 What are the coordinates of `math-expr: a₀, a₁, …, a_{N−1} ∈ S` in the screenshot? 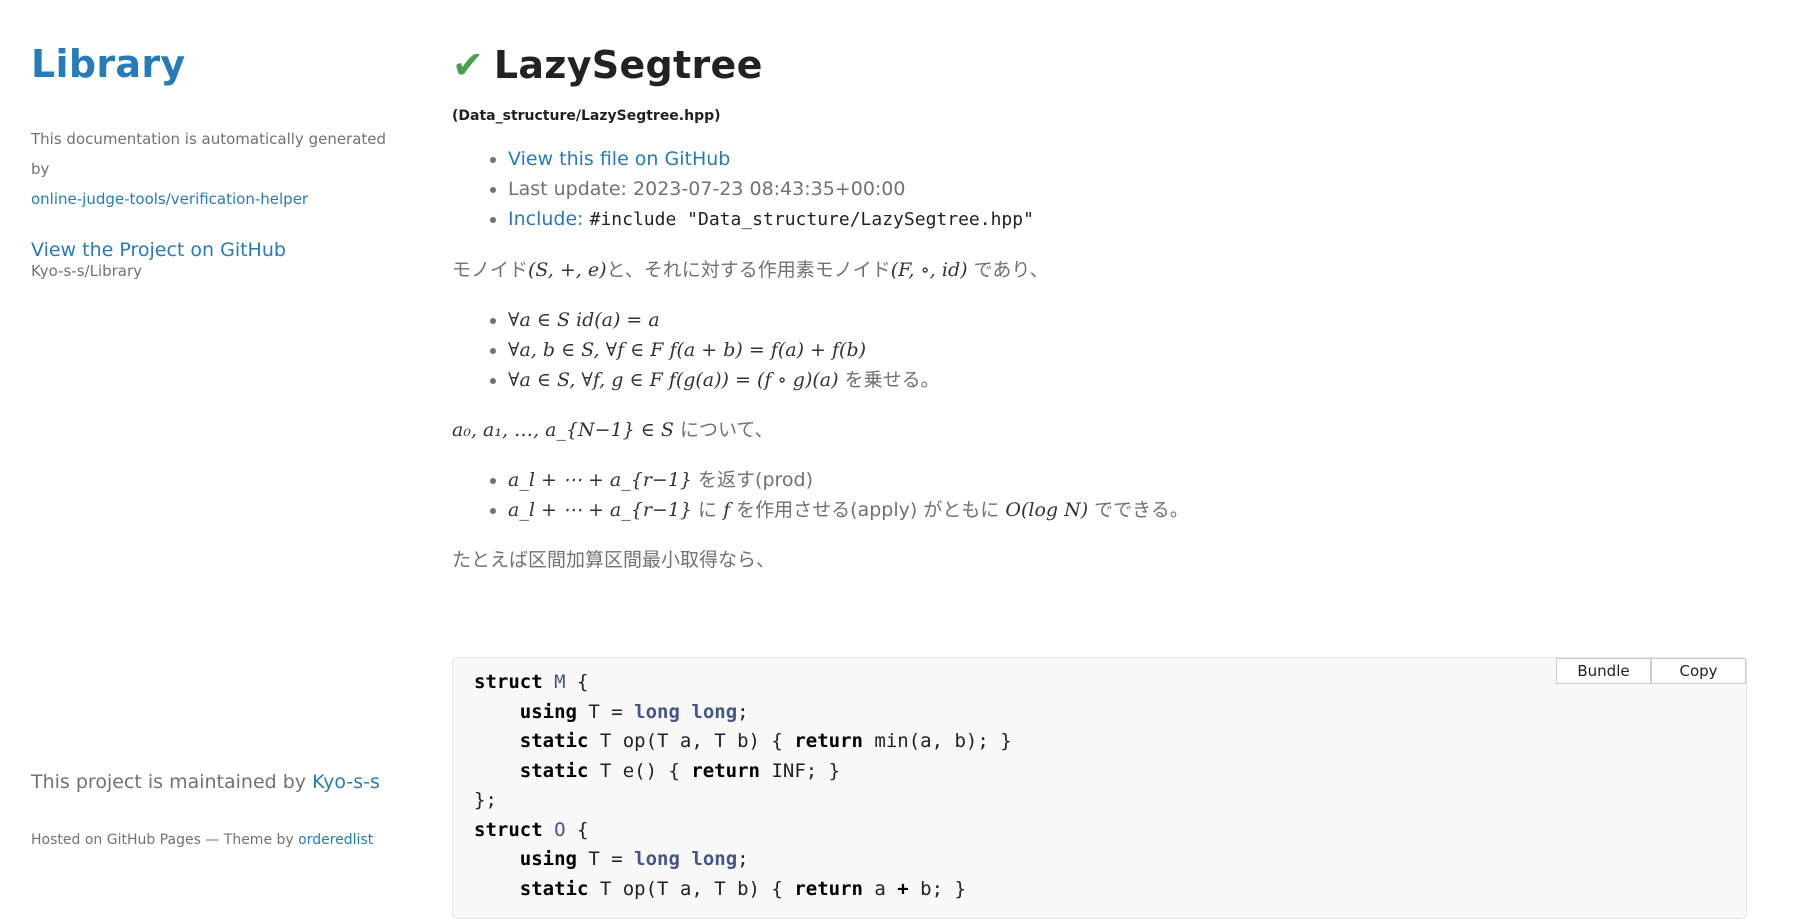 It's located at (563, 430).